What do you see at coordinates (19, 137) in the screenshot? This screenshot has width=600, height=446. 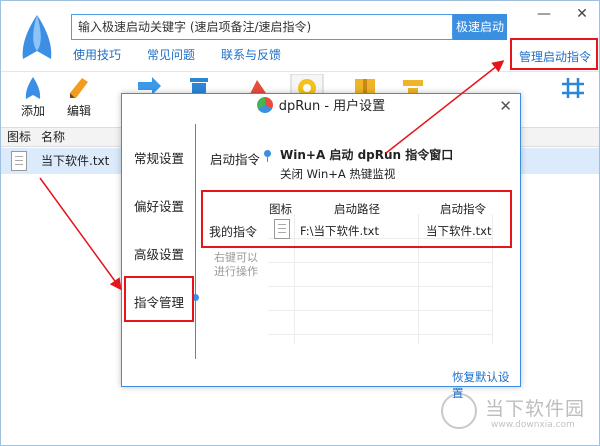 I see `icon-column-header: 图标` at bounding box center [19, 137].